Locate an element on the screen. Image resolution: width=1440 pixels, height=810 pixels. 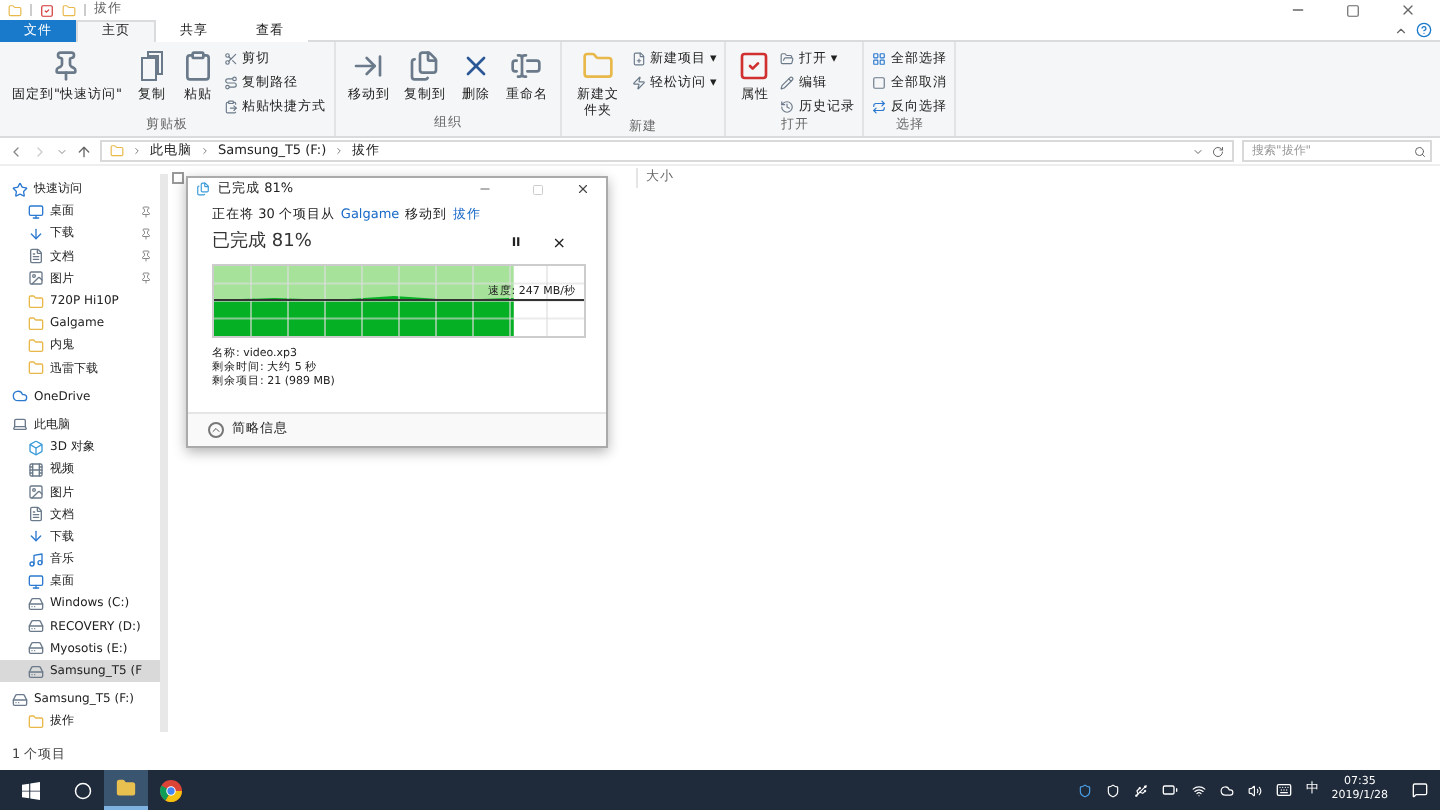
taskbar-app is located at coordinates (126, 790).